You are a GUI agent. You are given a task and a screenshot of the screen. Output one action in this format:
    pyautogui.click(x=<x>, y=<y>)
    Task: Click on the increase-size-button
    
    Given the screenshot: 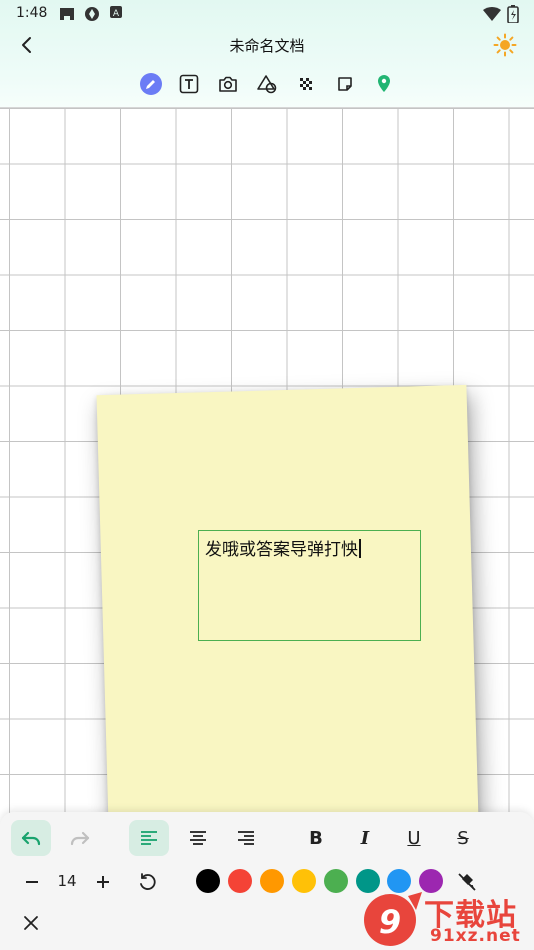 What is the action you would take?
    pyautogui.click(x=103, y=882)
    